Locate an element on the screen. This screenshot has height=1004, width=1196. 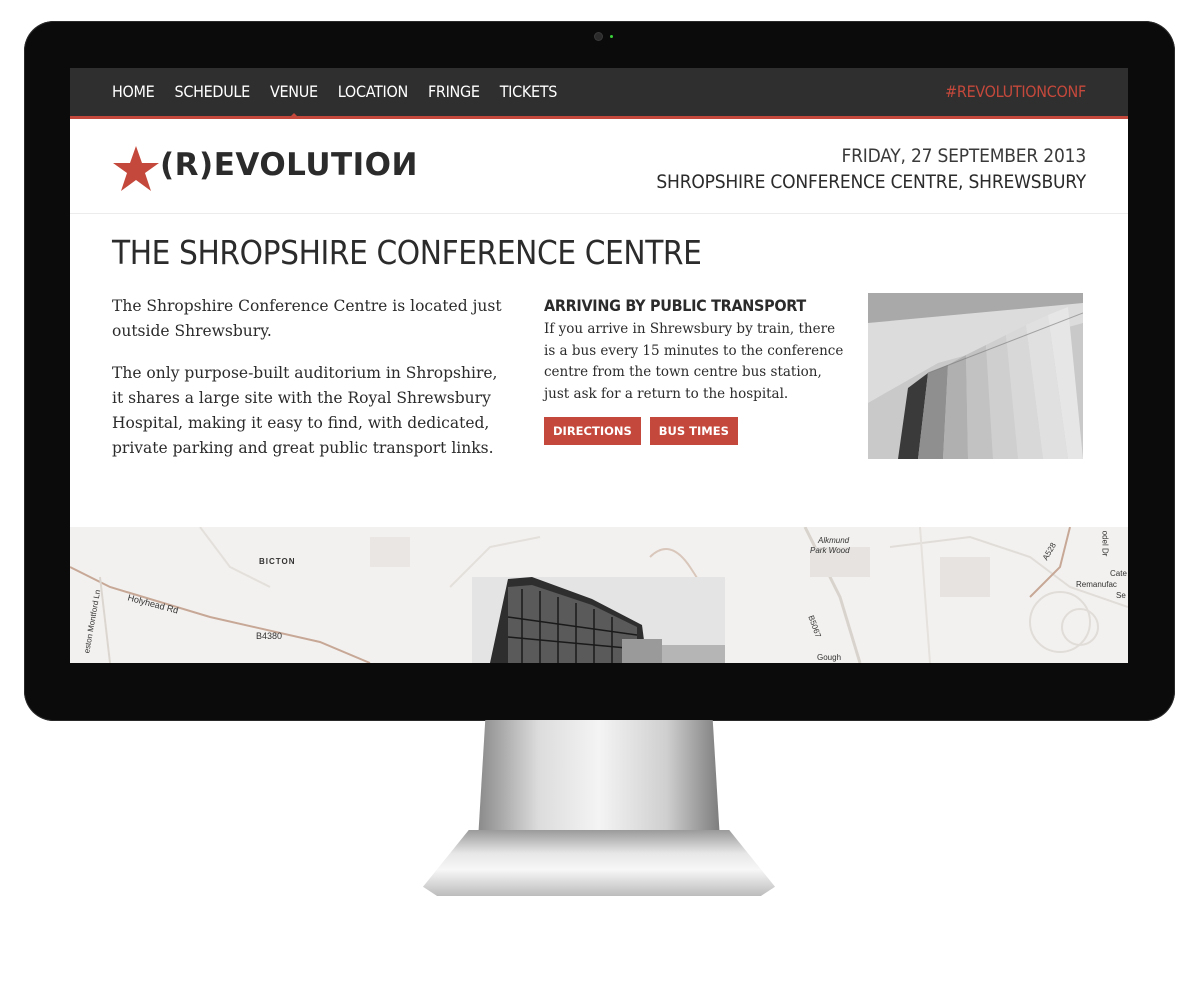
nav-item-home: HOME is located at coordinates (133, 92).